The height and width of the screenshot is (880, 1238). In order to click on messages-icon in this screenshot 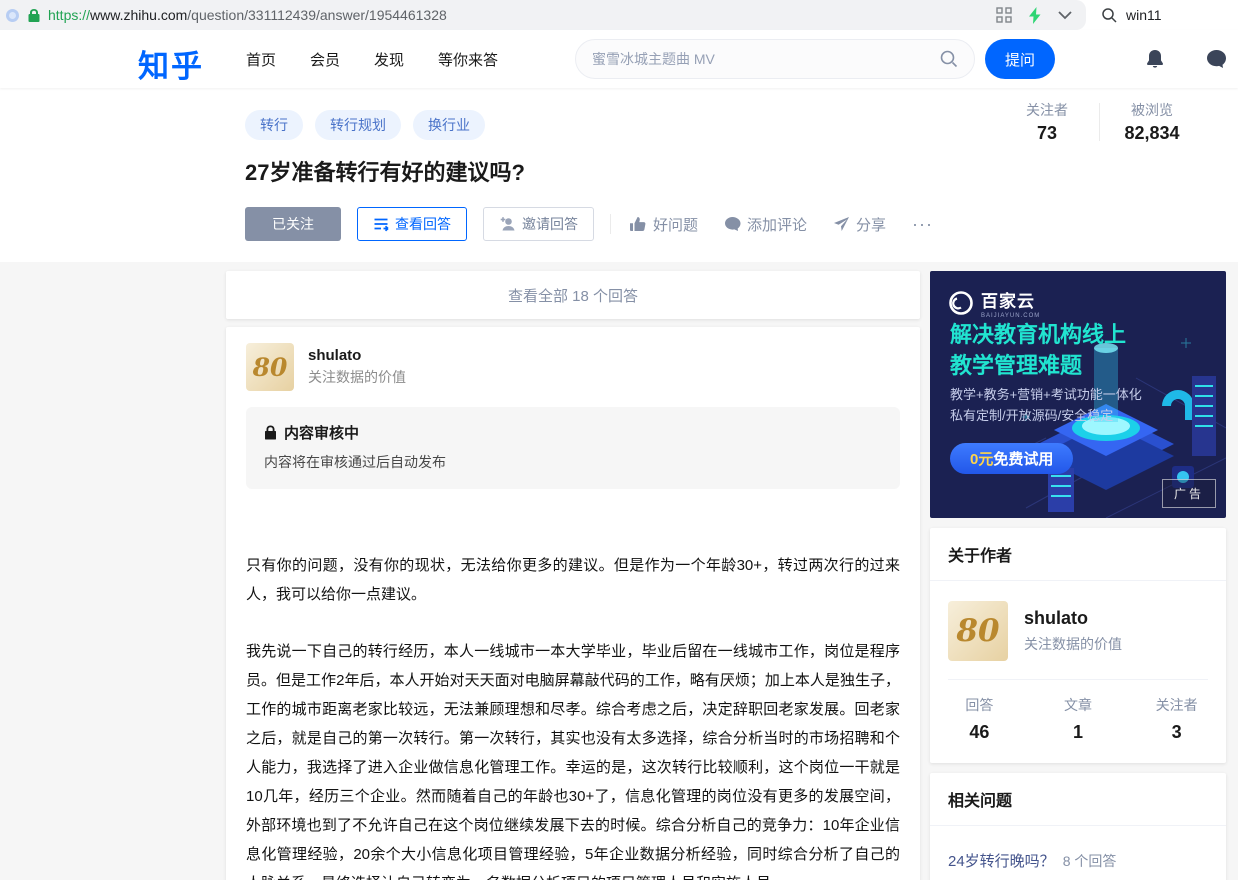, I will do `click(1216, 59)`.